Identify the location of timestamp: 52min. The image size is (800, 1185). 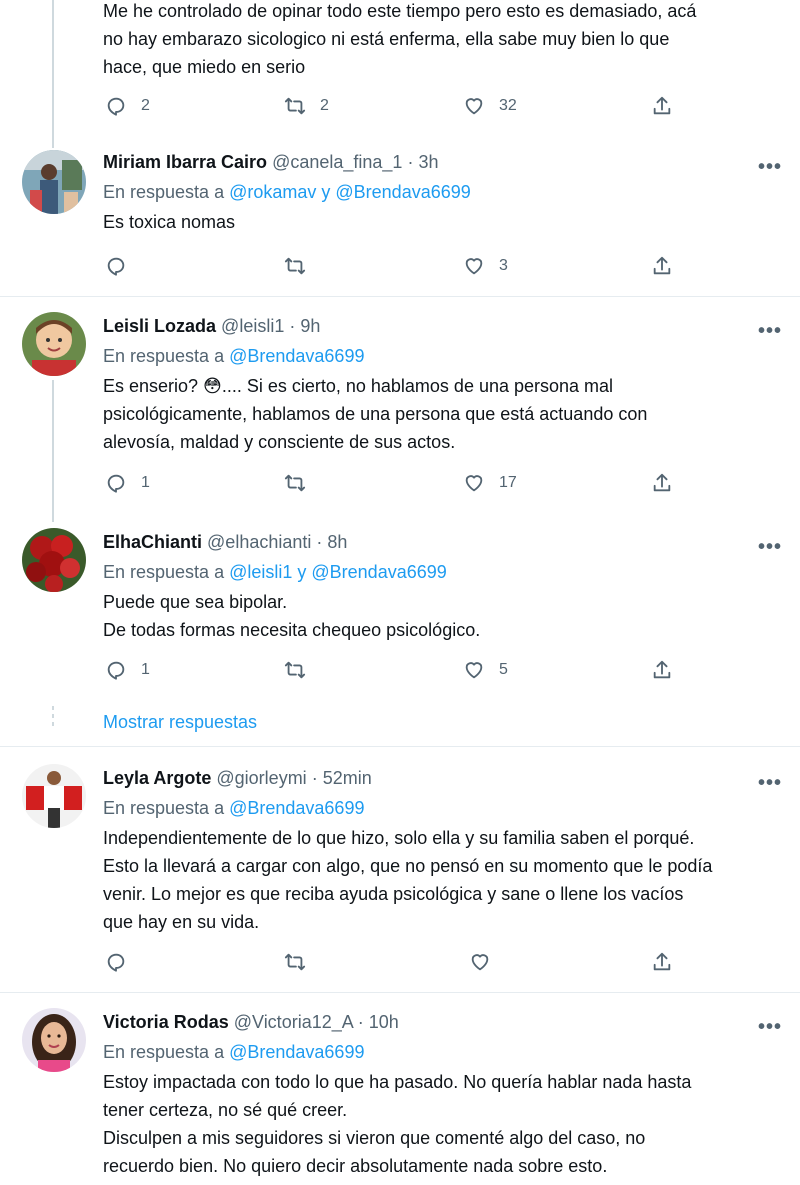
(347, 778).